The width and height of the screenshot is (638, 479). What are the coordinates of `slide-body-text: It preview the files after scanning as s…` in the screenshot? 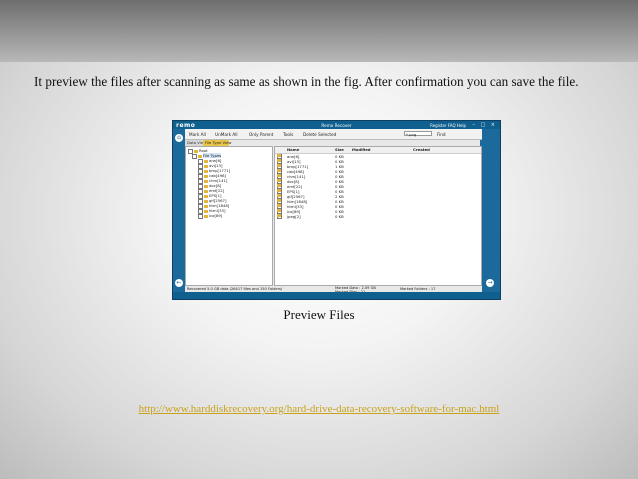 It's located at (306, 81).